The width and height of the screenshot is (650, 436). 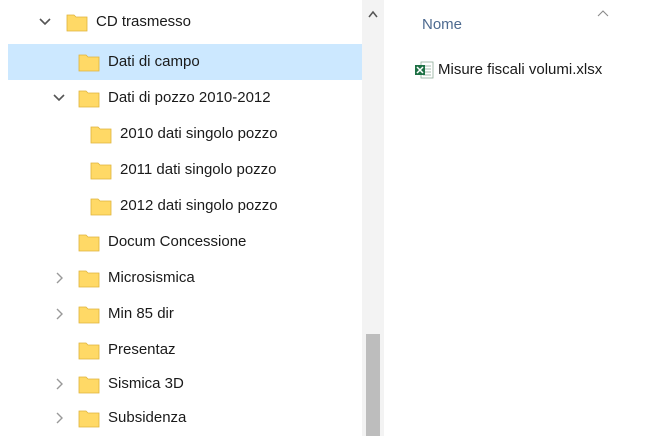 What do you see at coordinates (189, 97) in the screenshot?
I see `tree-item-label: Dati di pozzo 2010-2012` at bounding box center [189, 97].